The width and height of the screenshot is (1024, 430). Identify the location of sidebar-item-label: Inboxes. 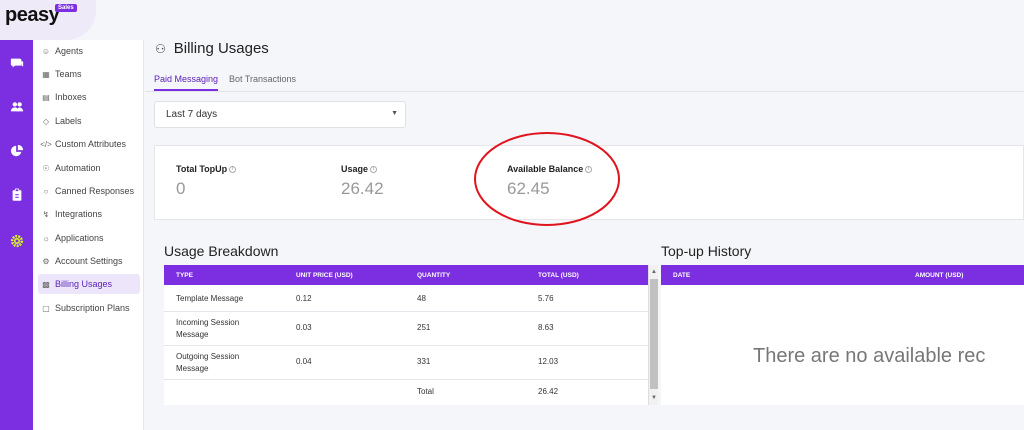
(71, 97).